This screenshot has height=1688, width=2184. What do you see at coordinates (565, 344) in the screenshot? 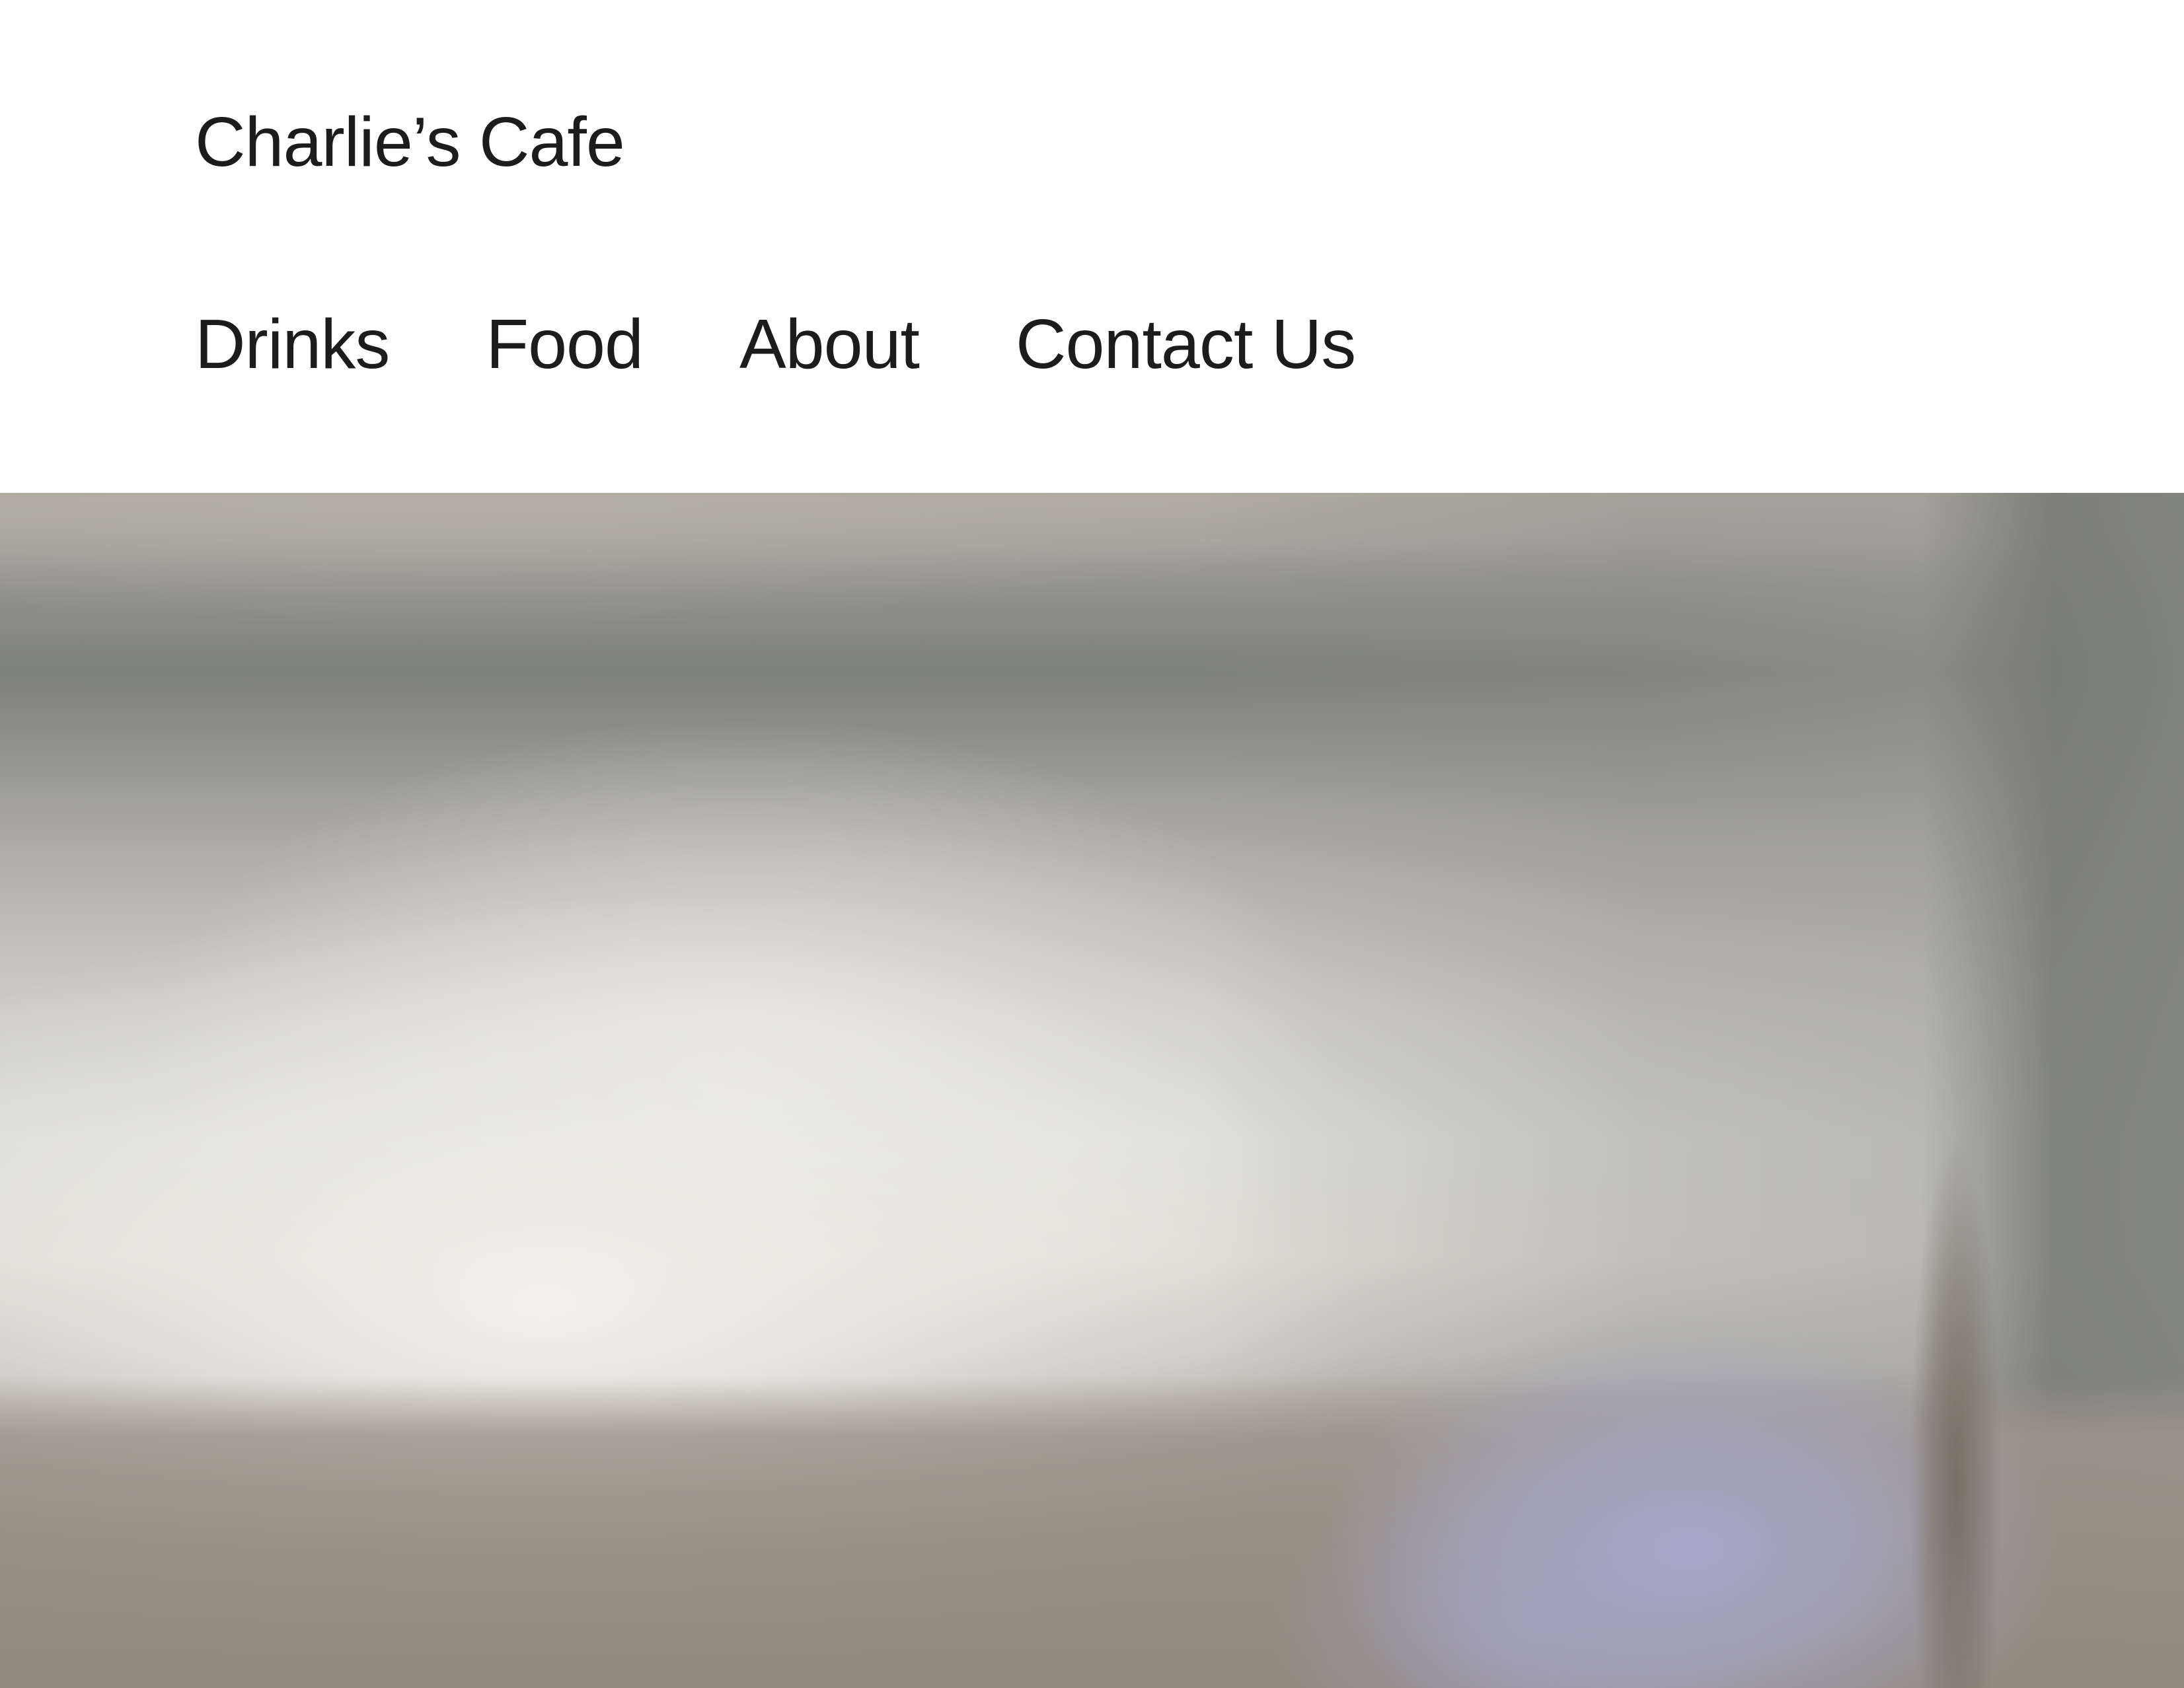
I see `nav-link-food: Food` at bounding box center [565, 344].